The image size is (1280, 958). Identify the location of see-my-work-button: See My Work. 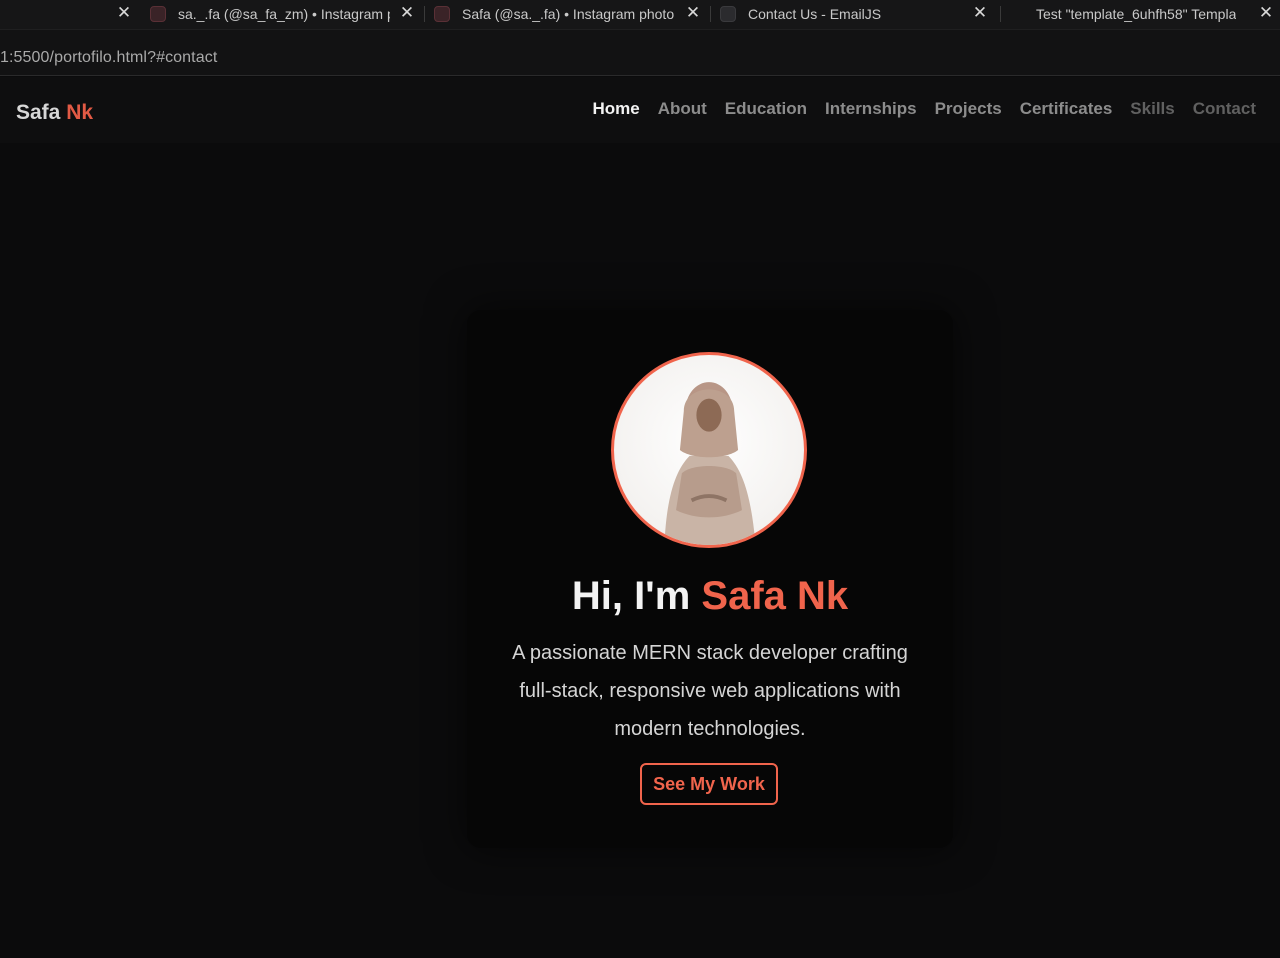
(709, 784).